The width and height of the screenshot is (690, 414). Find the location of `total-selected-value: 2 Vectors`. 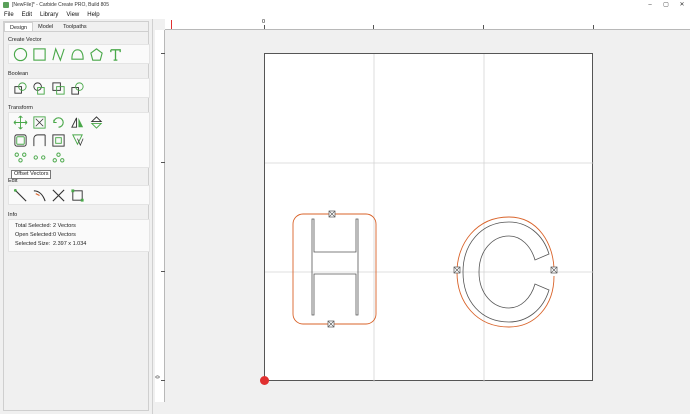

total-selected-value: 2 Vectors is located at coordinates (64, 226).